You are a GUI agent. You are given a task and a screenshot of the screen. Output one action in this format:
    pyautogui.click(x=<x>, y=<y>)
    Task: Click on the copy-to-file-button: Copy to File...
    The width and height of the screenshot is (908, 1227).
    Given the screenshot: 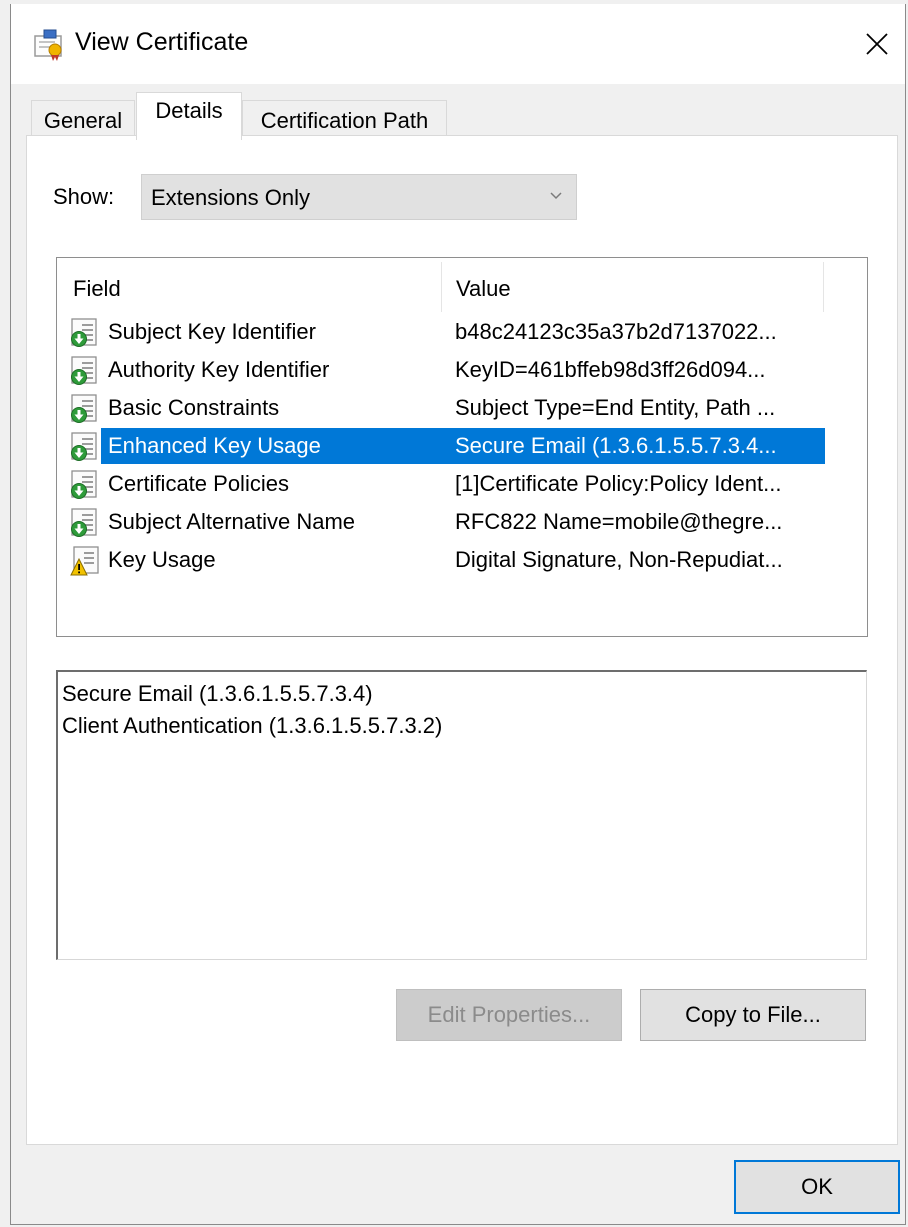 What is the action you would take?
    pyautogui.click(x=753, y=1015)
    